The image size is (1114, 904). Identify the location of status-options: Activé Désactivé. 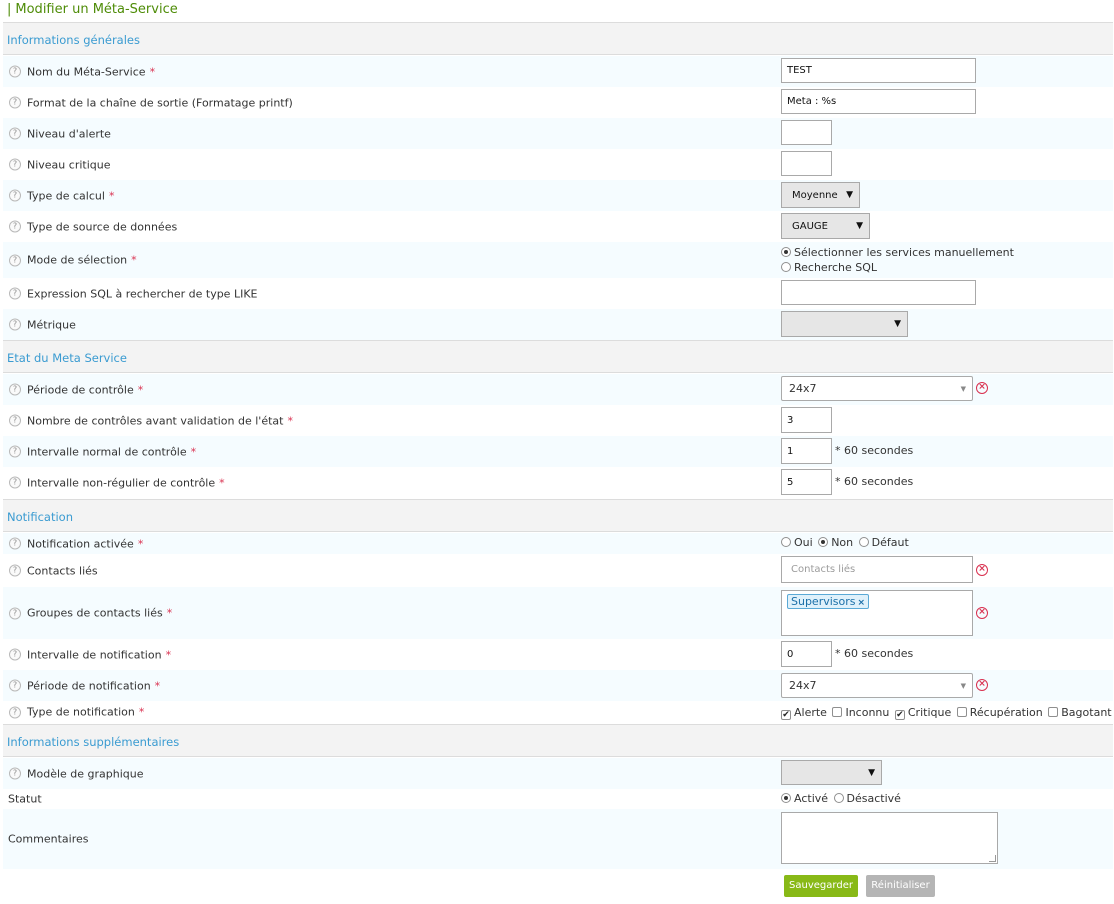
(842, 798).